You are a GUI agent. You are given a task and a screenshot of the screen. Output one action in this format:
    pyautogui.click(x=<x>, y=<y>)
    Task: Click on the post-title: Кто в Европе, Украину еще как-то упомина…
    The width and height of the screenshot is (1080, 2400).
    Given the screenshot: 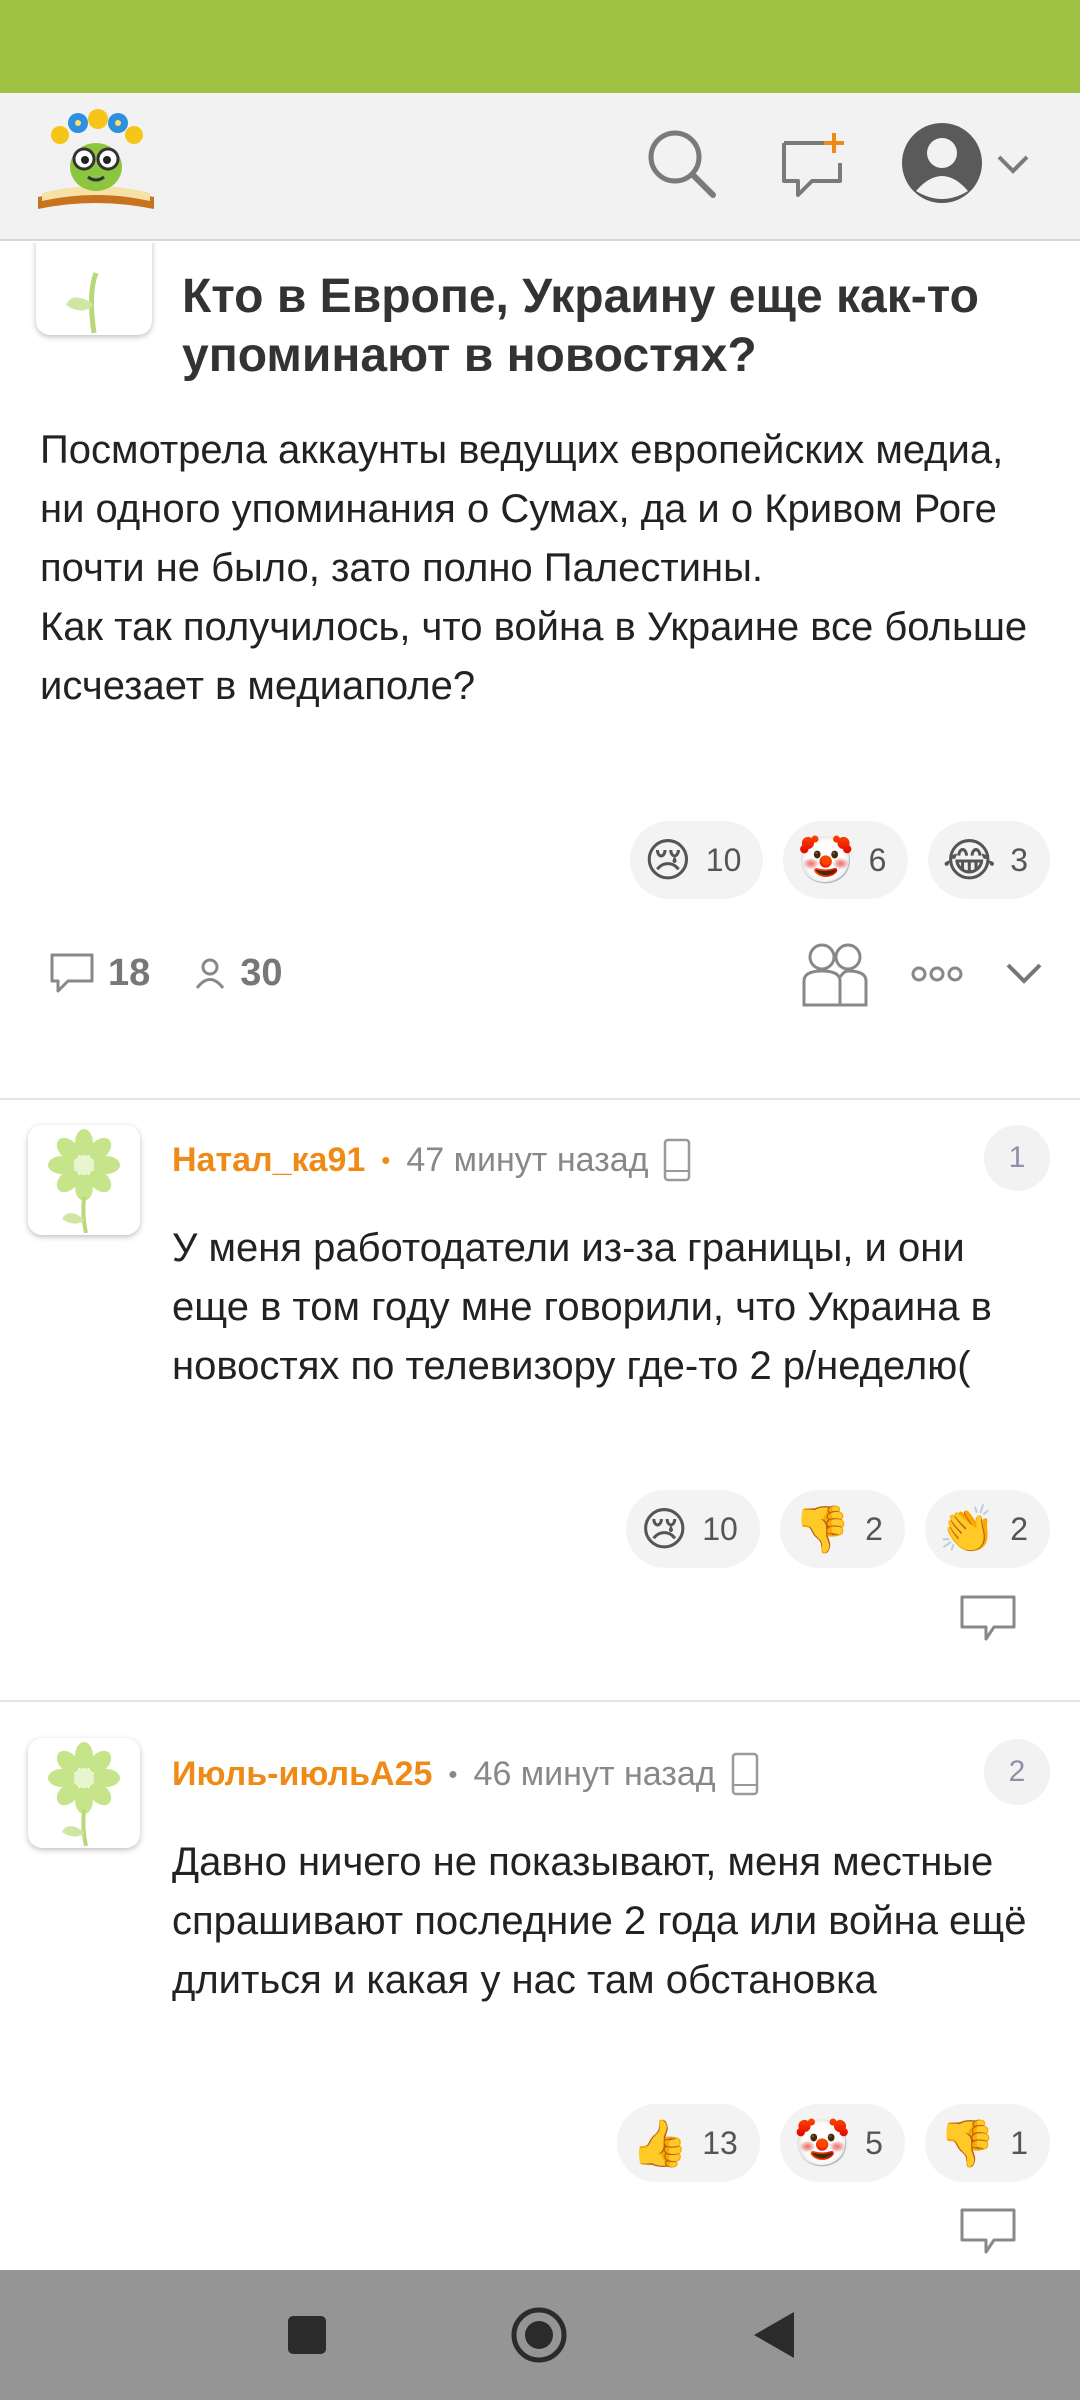 What is the action you would take?
    pyautogui.click(x=612, y=326)
    